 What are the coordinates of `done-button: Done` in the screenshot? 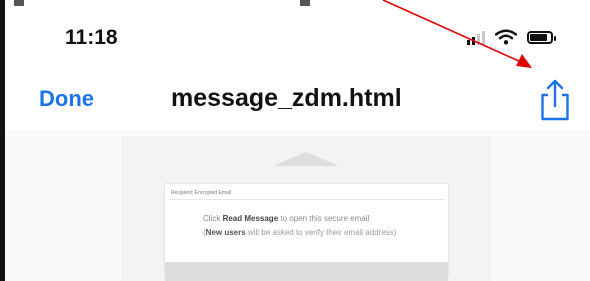 It's located at (66, 99).